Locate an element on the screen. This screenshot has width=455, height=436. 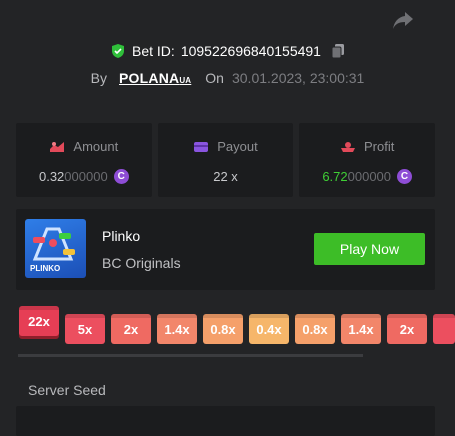
verified-shield-icon is located at coordinates (118, 51).